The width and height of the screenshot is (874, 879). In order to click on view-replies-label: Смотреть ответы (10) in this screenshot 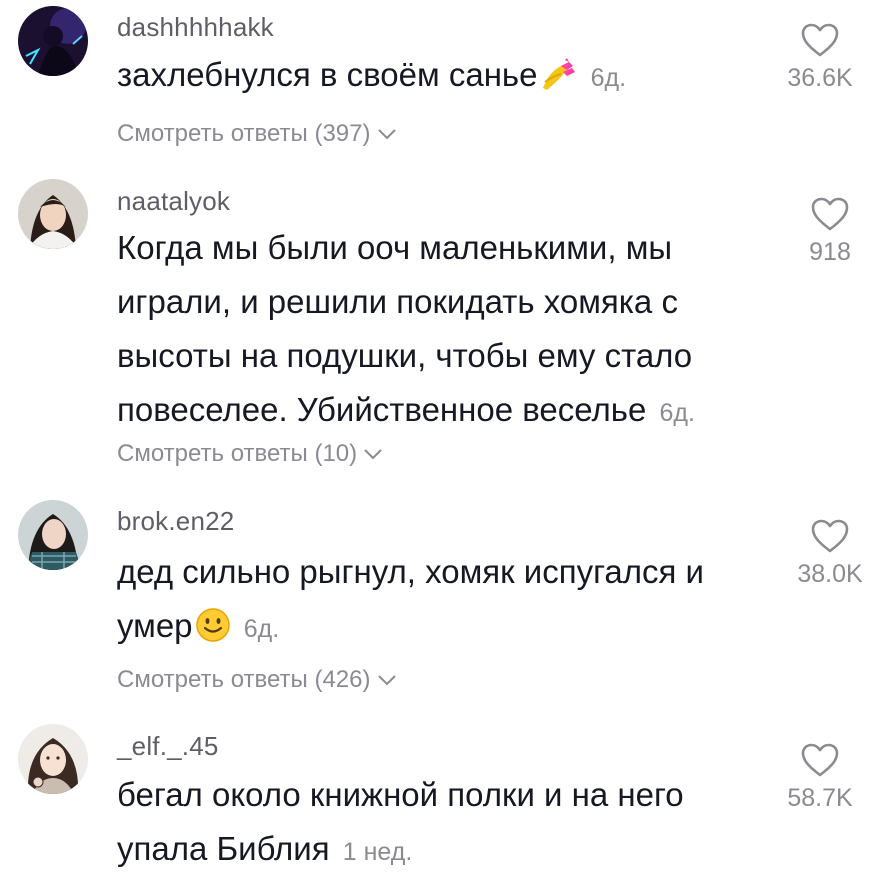, I will do `click(237, 453)`.